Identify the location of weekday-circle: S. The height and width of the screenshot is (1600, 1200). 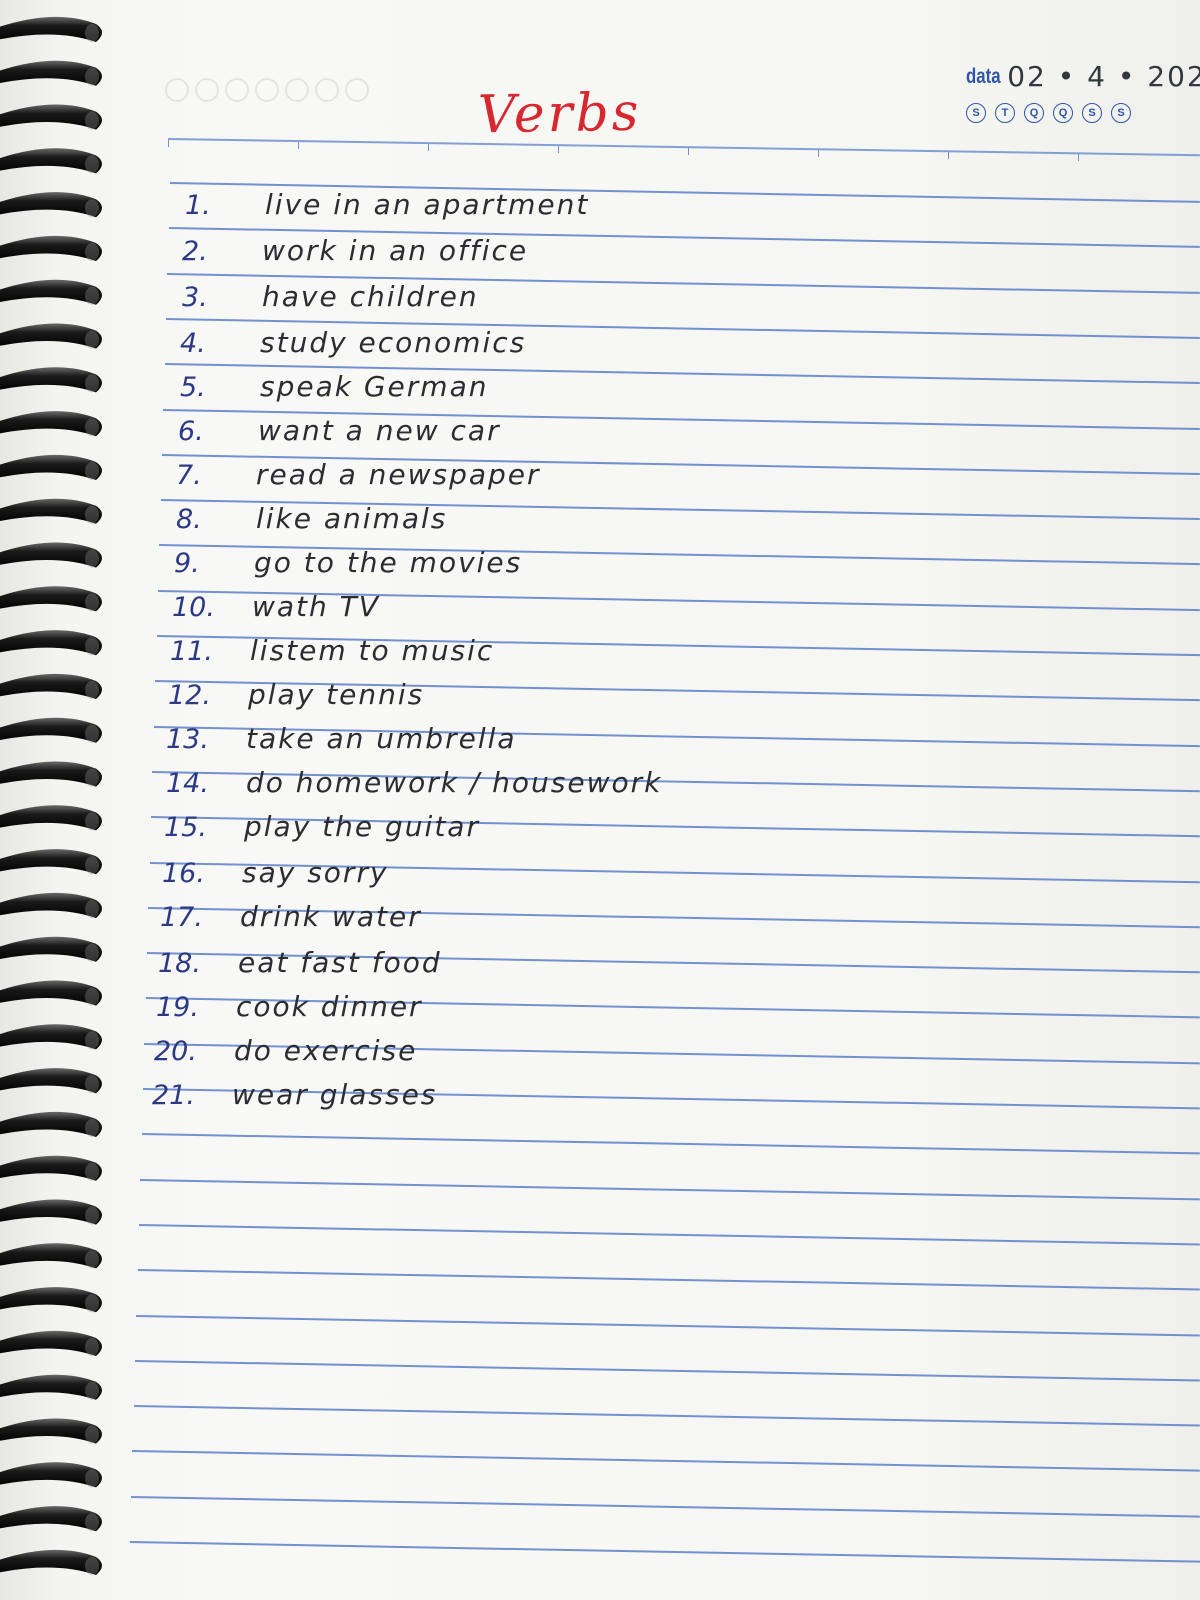
(1092, 113).